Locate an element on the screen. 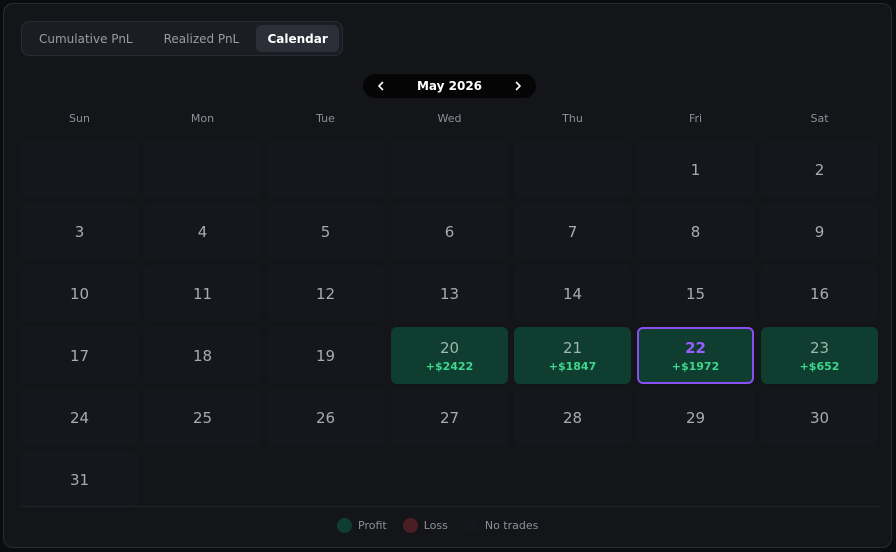 The image size is (896, 552). weekday-label: Tue is located at coordinates (325, 118).